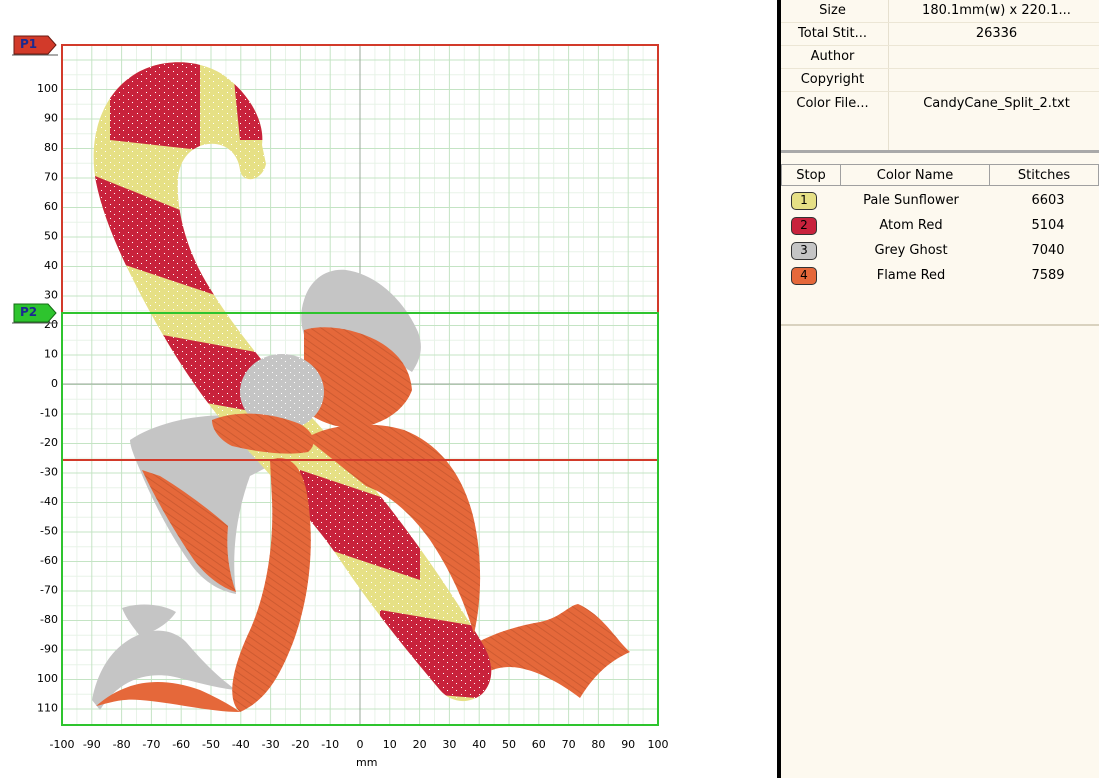 The image size is (1099, 778). Describe the element at coordinates (181, 744) in the screenshot. I see `x-tick-label: -60` at that location.